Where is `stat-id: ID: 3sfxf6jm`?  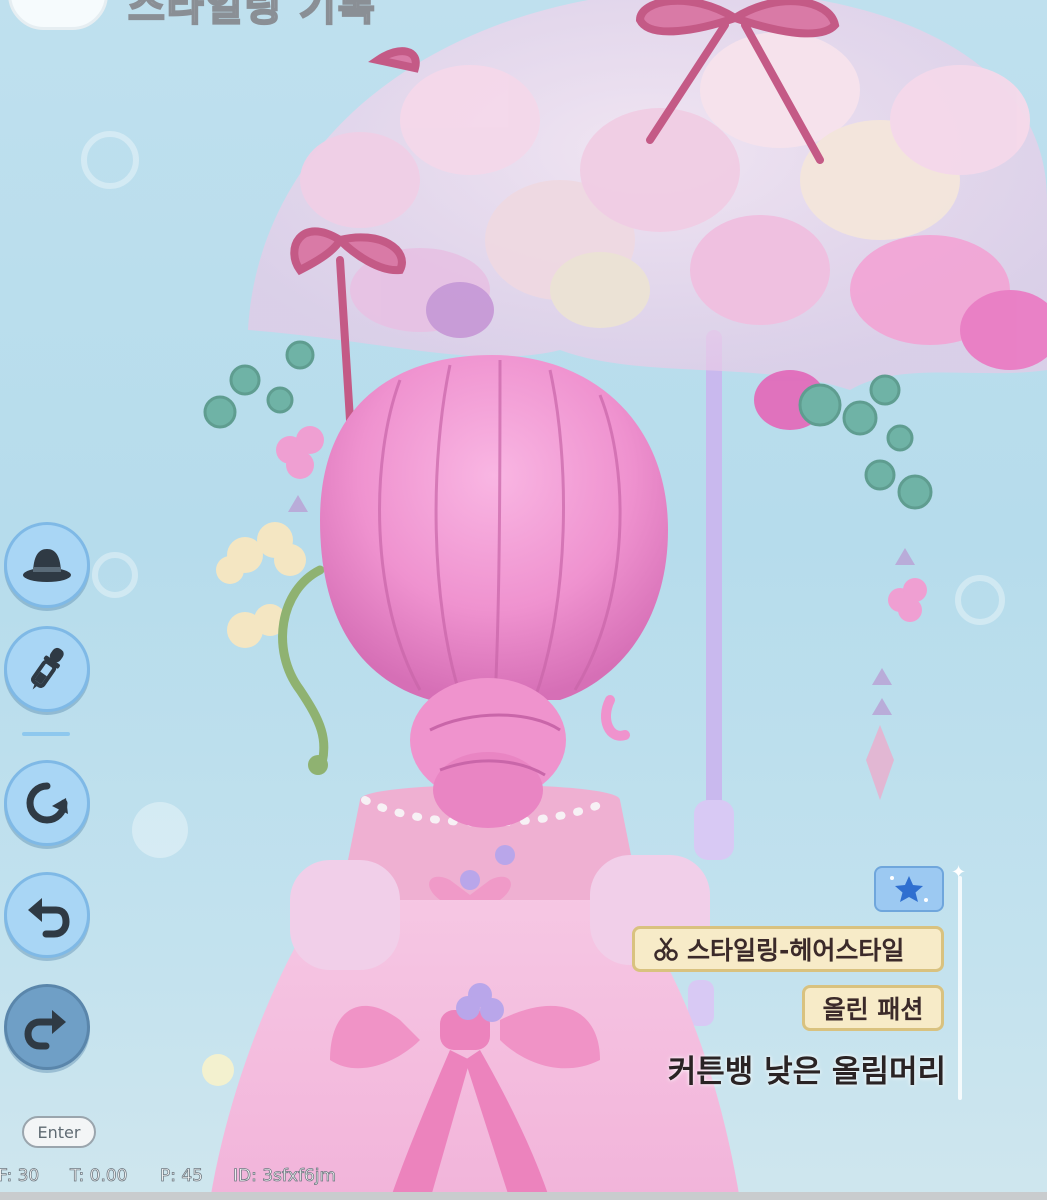 stat-id: ID: 3sfxf6jm is located at coordinates (285, 1176).